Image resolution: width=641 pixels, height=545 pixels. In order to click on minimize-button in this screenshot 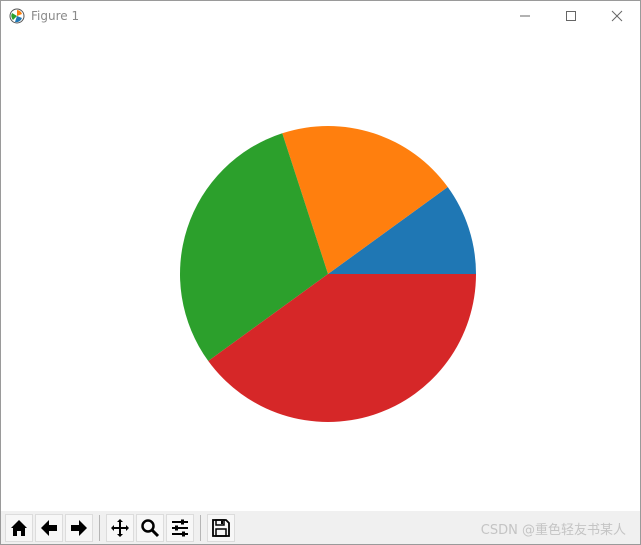, I will do `click(525, 16)`.